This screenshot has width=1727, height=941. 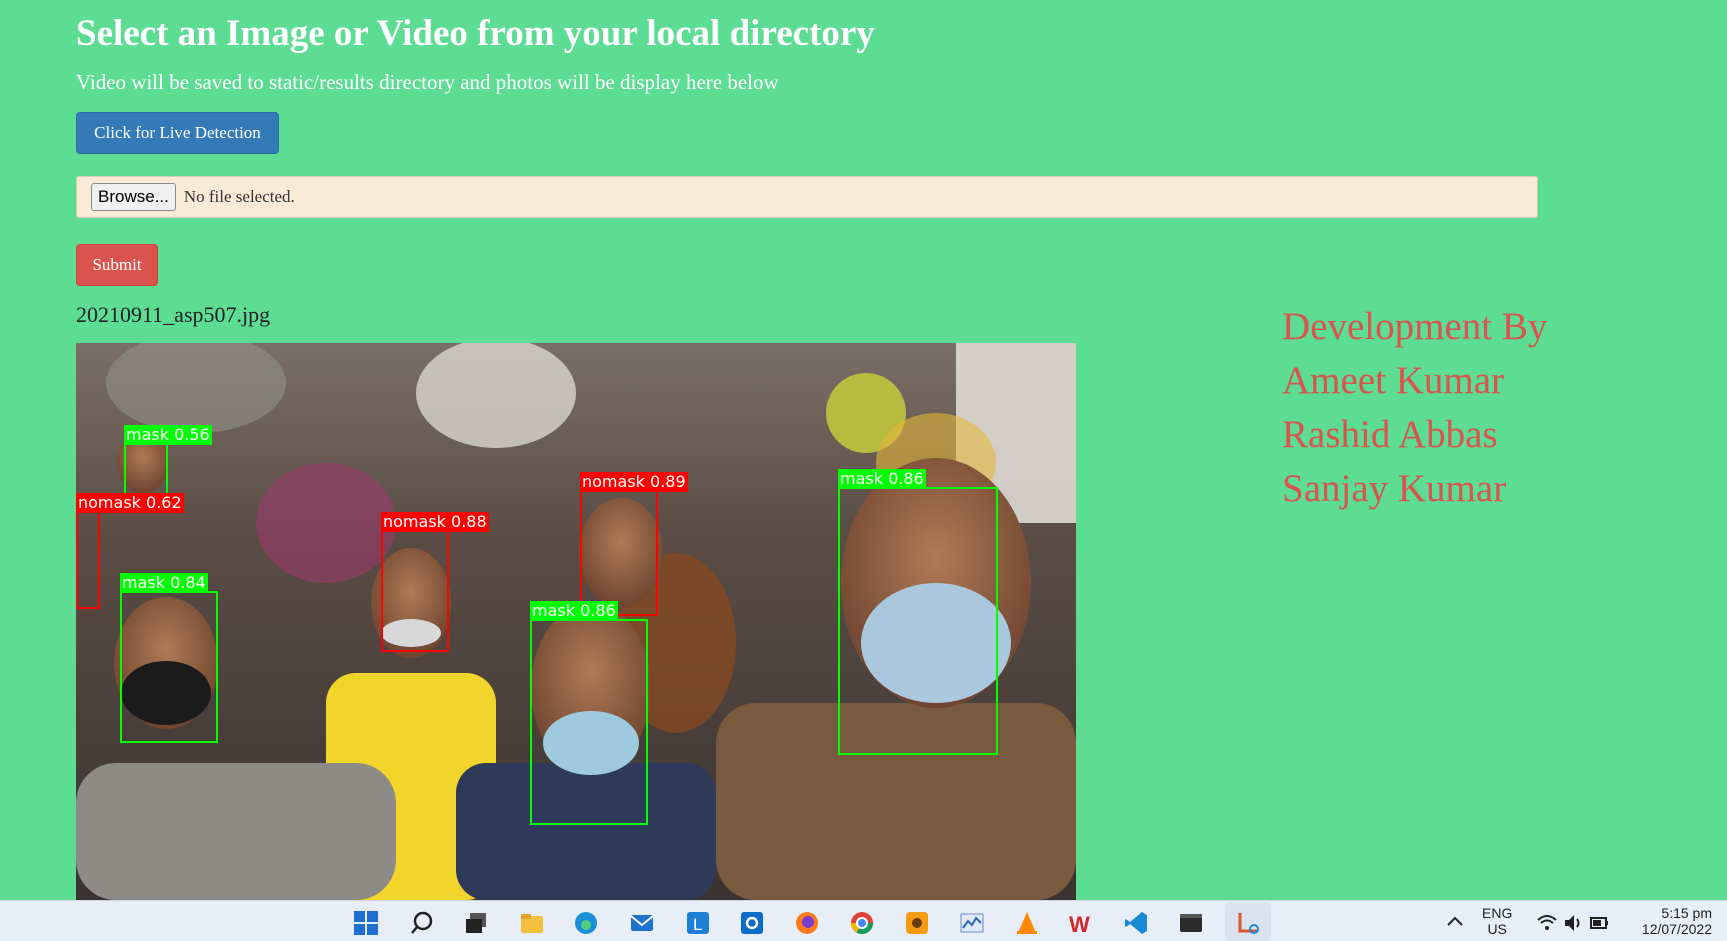 What do you see at coordinates (807, 197) in the screenshot?
I see `file-input-field: Browse... No file selected.` at bounding box center [807, 197].